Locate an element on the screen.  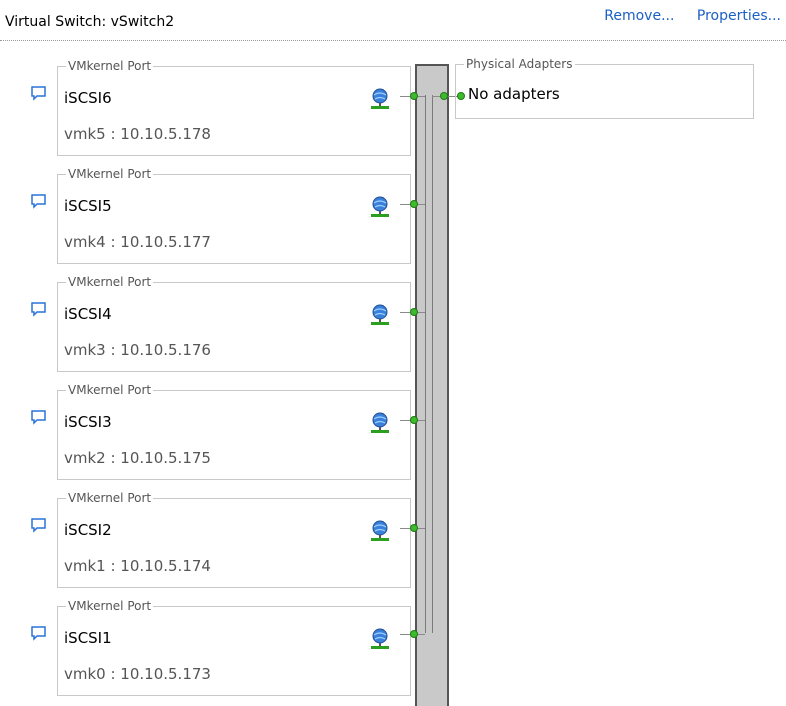
physical-adapters-legend: Physical Adapters is located at coordinates (519, 64).